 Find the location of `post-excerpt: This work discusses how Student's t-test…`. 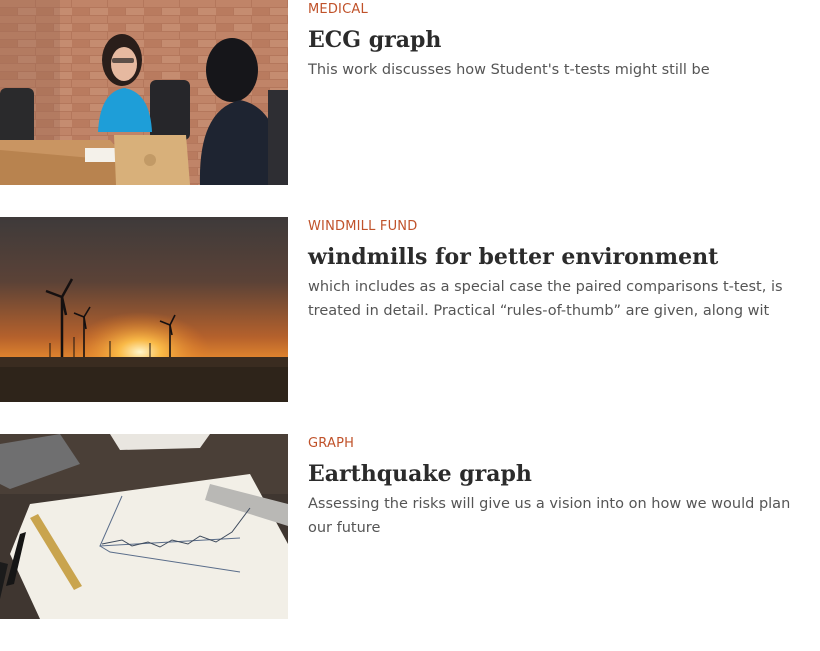

post-excerpt: This work discusses how Student's t-test… is located at coordinates (509, 70).